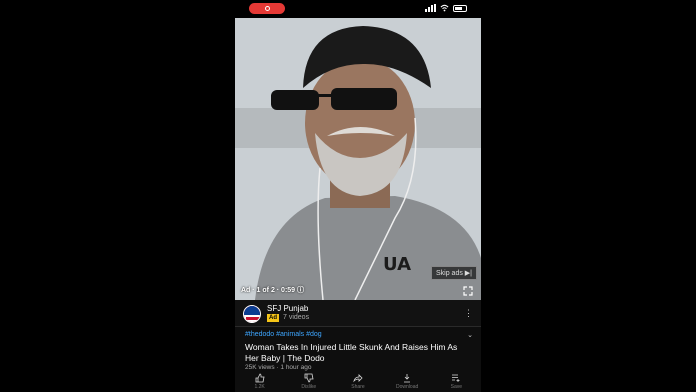  Describe the element at coordinates (358, 9) in the screenshot. I see `status-bar` at that location.